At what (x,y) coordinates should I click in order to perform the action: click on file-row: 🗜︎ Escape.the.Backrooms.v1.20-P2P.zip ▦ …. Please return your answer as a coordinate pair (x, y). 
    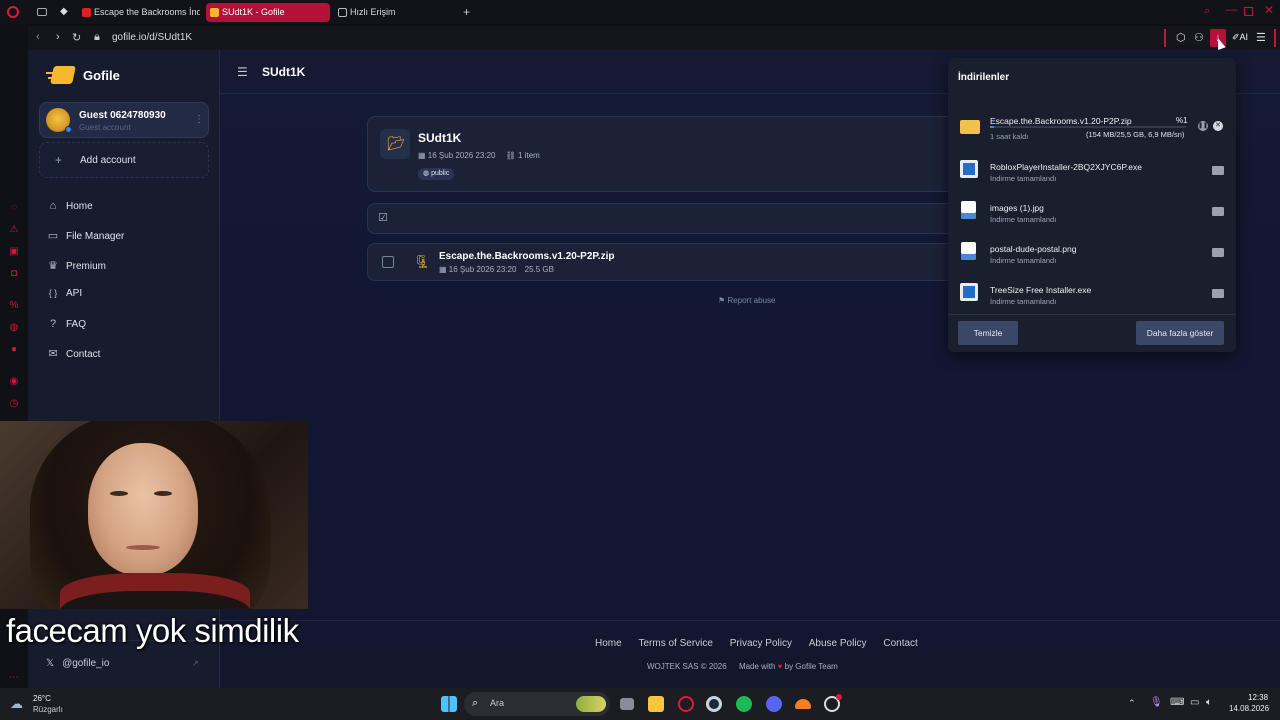
    Looking at the image, I should click on (667, 262).